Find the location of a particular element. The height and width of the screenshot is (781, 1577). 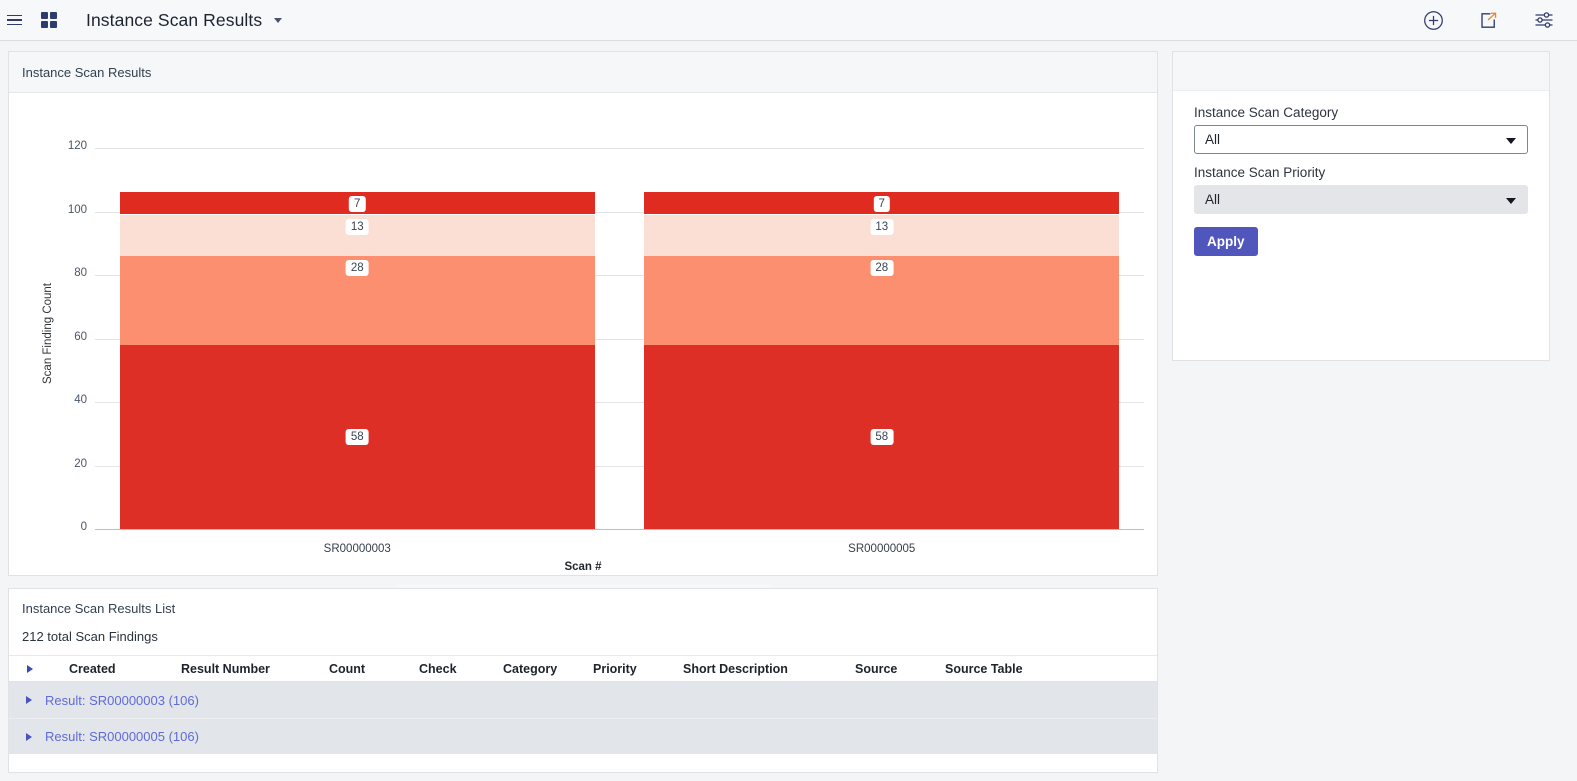

priority-filter-select: All is located at coordinates (1361, 199).